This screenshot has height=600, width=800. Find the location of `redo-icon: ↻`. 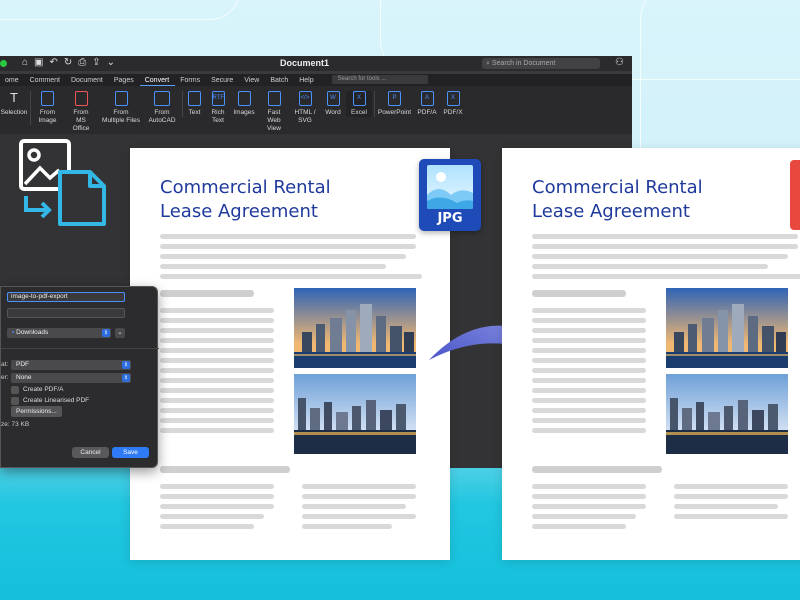

redo-icon: ↻ is located at coordinates (68, 62).